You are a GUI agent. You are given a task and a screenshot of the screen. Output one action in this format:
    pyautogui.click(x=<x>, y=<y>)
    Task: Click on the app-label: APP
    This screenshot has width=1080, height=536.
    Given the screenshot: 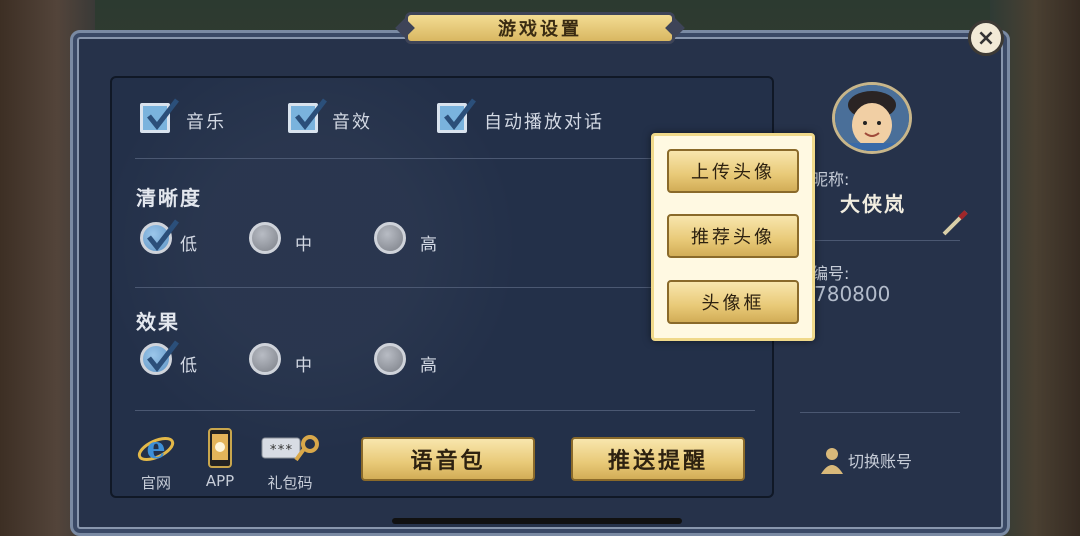 What is the action you would take?
    pyautogui.click(x=220, y=481)
    